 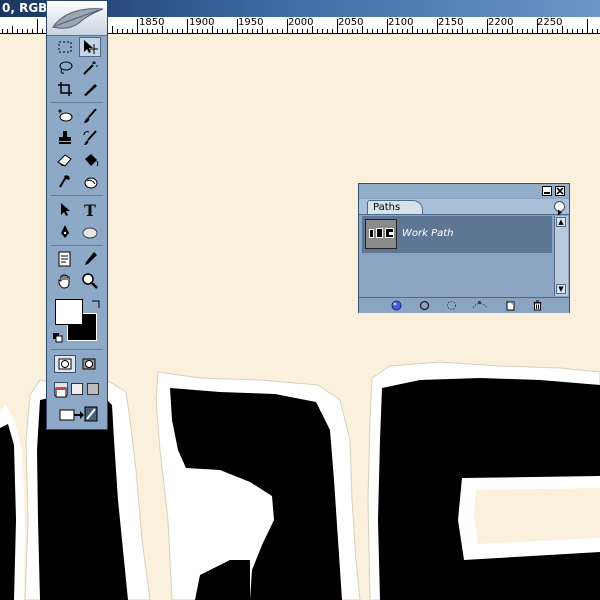 I want to click on eyedropper-tool, so click(x=90, y=259).